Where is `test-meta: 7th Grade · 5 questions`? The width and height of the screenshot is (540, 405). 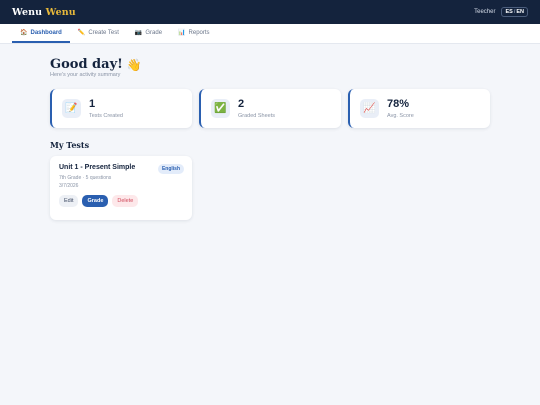
test-meta: 7th Grade · 5 questions is located at coordinates (85, 178).